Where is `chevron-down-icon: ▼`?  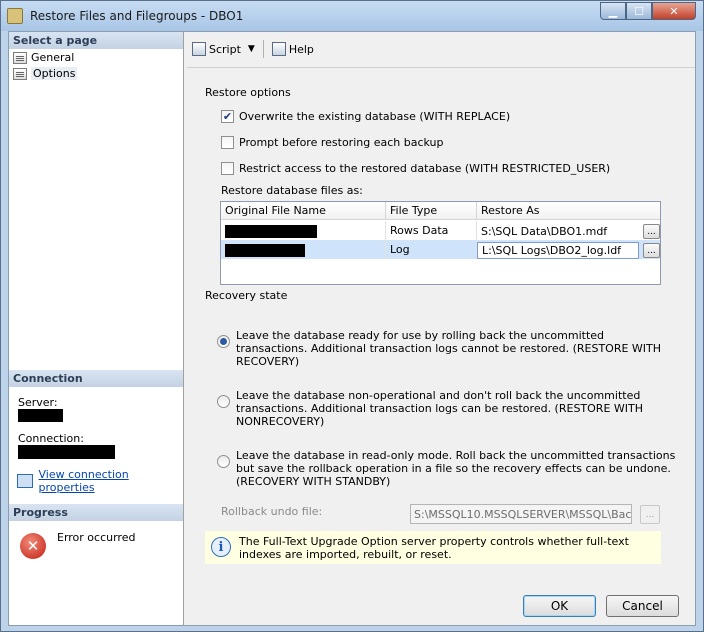 chevron-down-icon: ▼ is located at coordinates (251, 49).